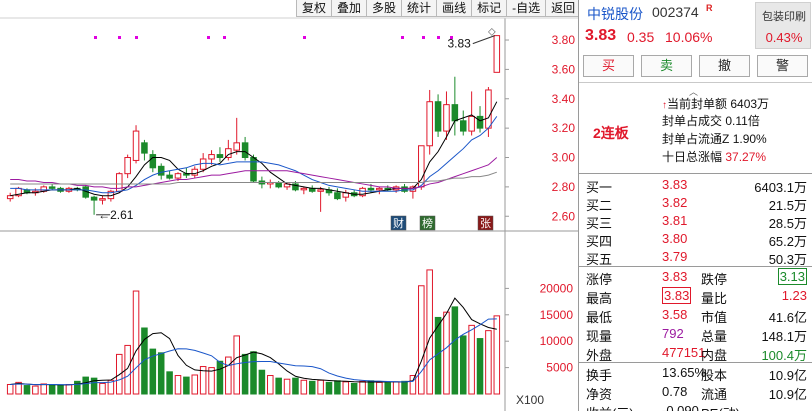 This screenshot has height=411, width=812. What do you see at coordinates (349, 8) in the screenshot?
I see `toolbar-button-1: 叠加` at bounding box center [349, 8].